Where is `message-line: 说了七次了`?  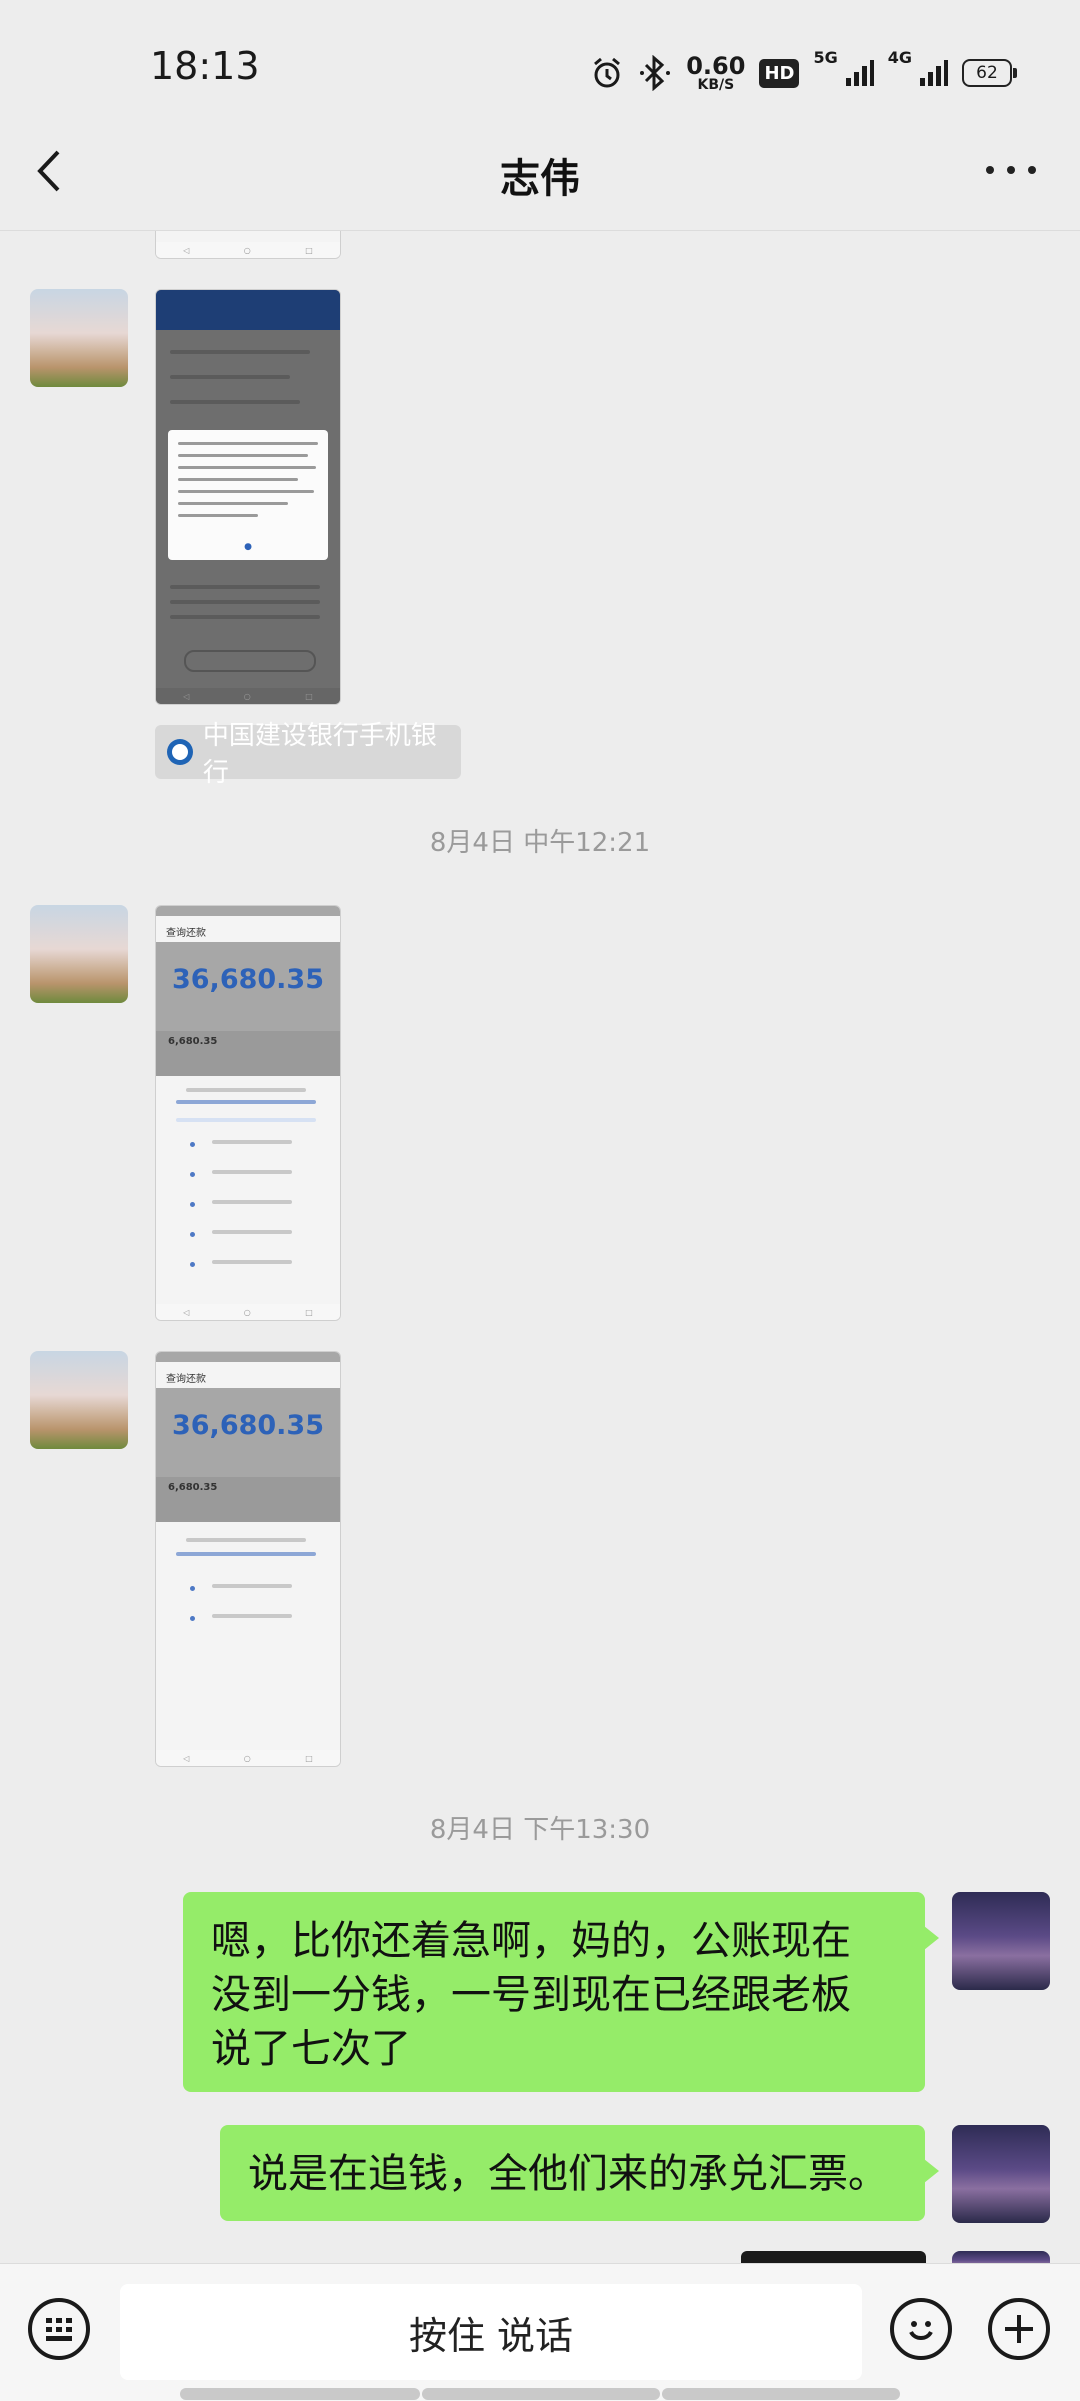 message-line: 说了七次了 is located at coordinates (311, 2049).